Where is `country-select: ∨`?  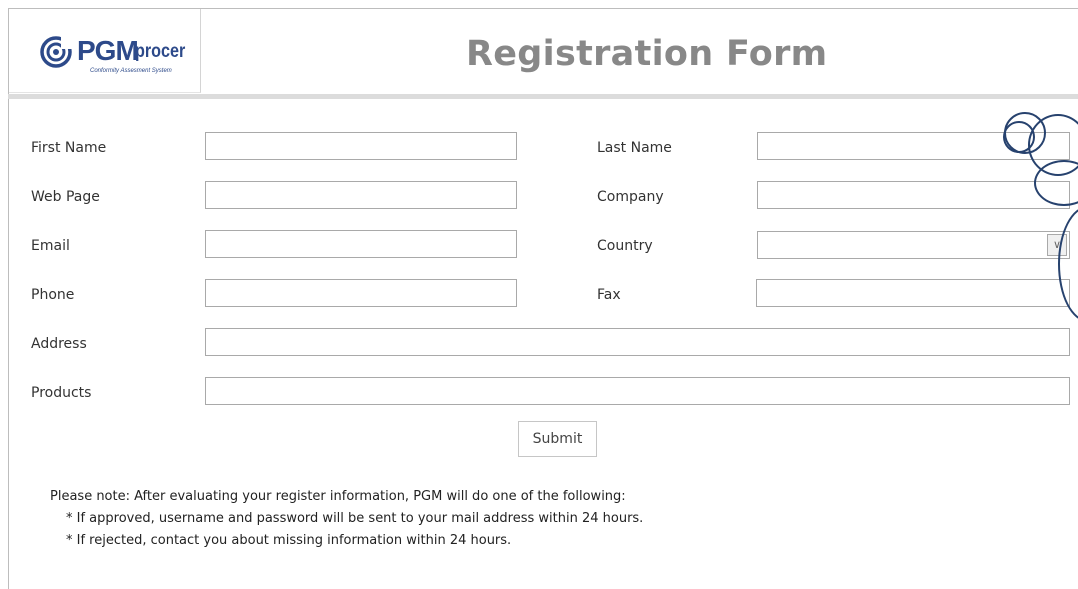
country-select: ∨ is located at coordinates (913, 245).